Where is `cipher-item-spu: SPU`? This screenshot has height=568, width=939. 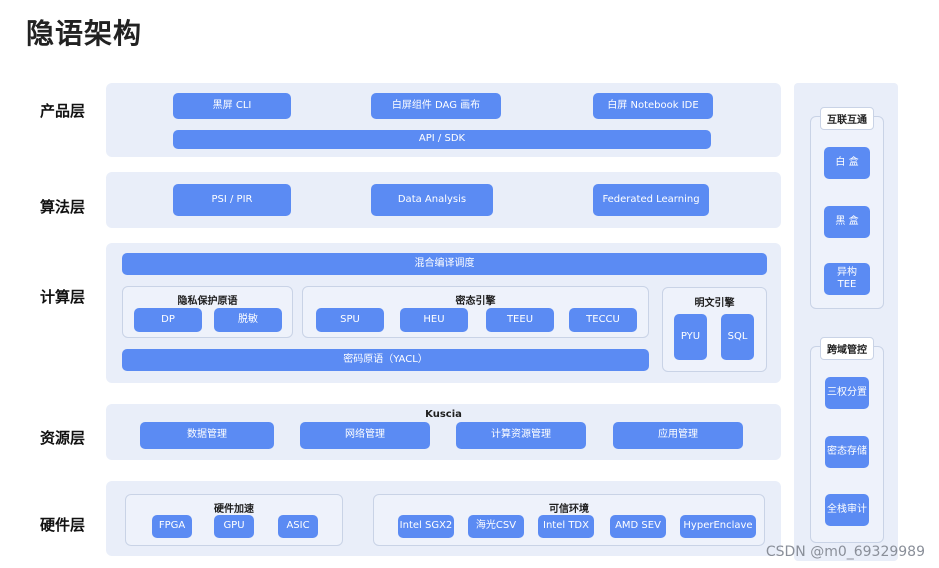 cipher-item-spu: SPU is located at coordinates (350, 320).